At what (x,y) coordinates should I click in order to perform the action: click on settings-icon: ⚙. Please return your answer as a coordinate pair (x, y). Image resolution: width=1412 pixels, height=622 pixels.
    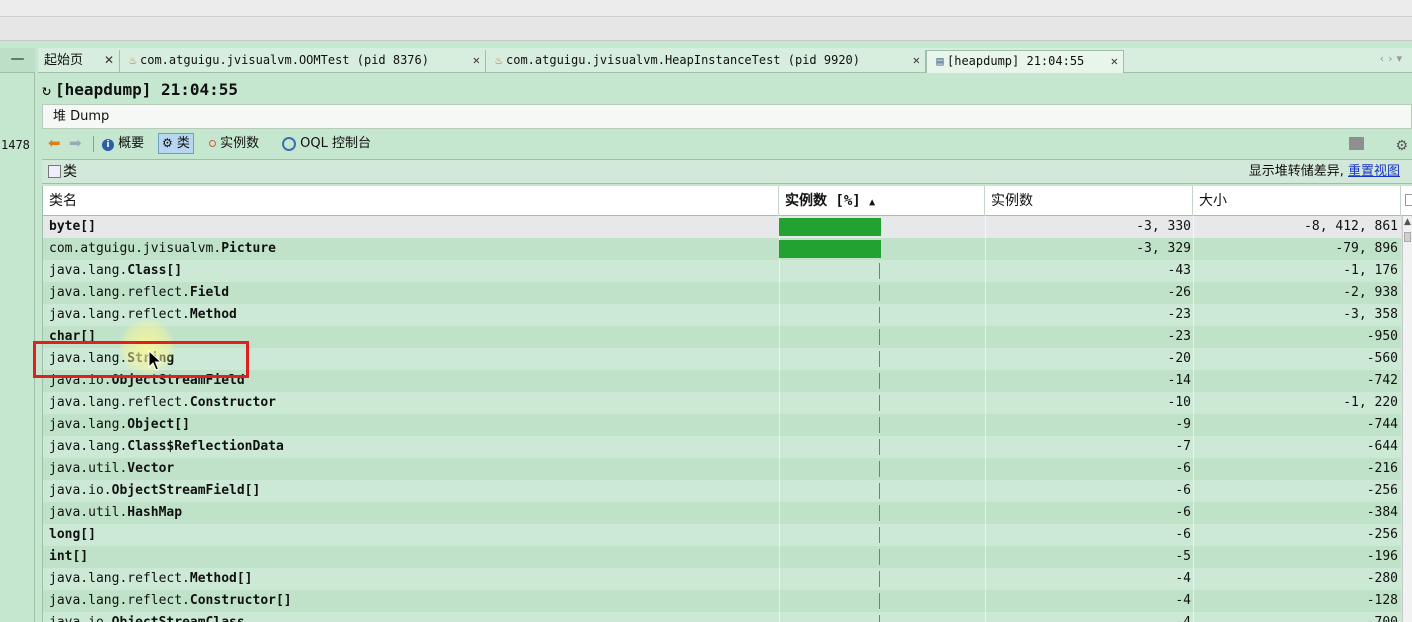
    Looking at the image, I should click on (1401, 146).